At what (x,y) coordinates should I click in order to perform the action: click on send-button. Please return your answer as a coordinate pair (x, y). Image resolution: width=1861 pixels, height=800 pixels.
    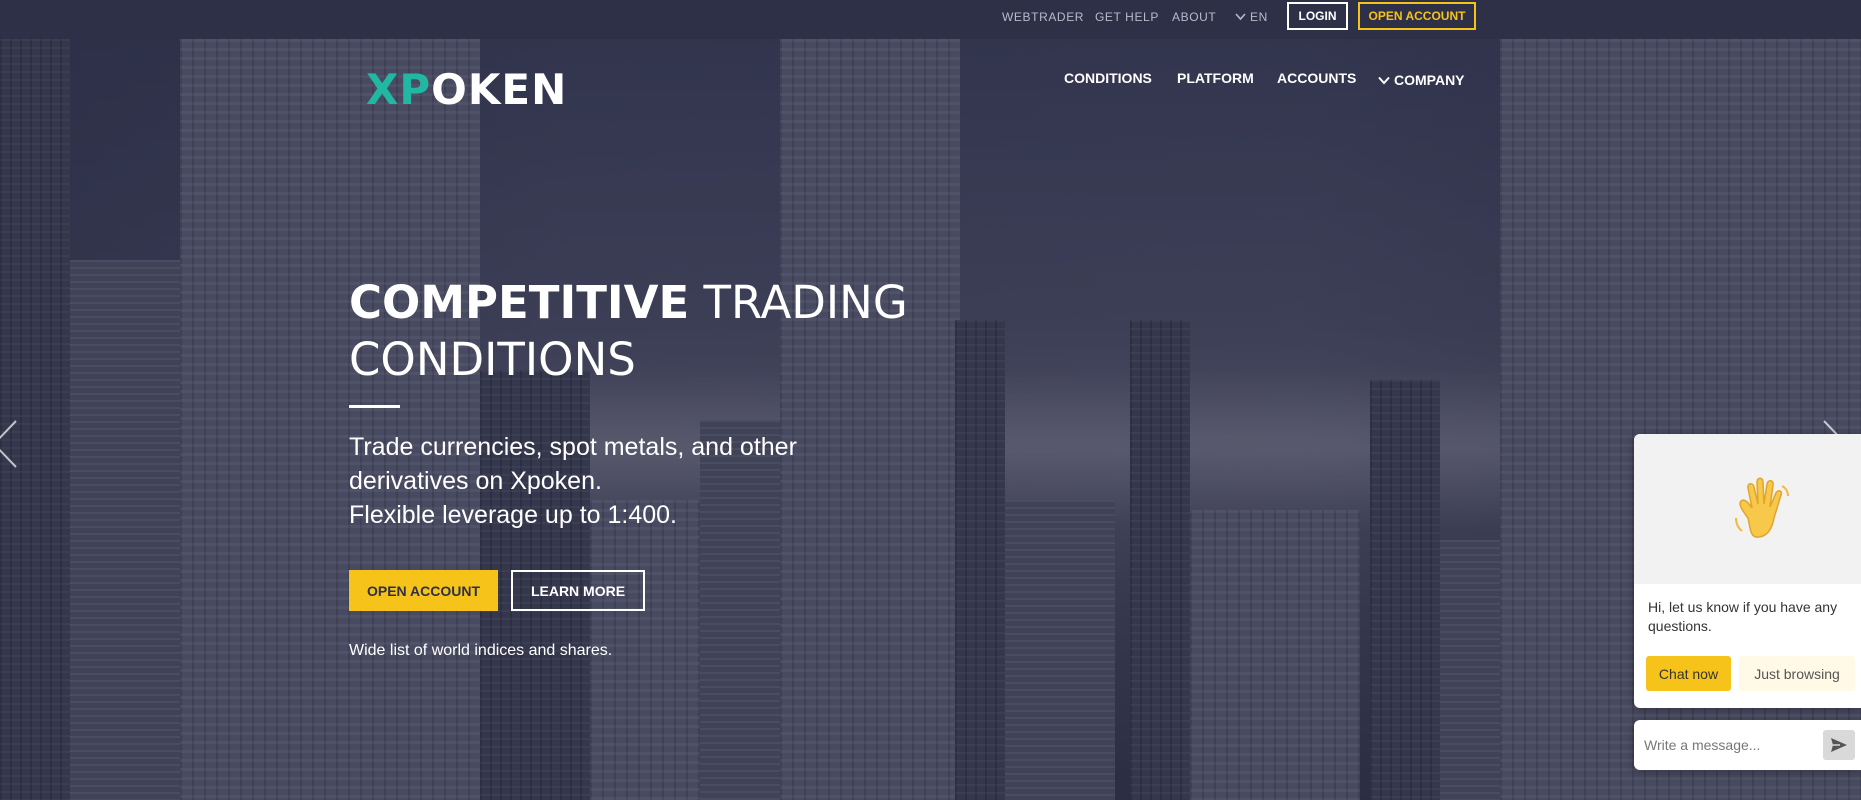
    Looking at the image, I should click on (1839, 745).